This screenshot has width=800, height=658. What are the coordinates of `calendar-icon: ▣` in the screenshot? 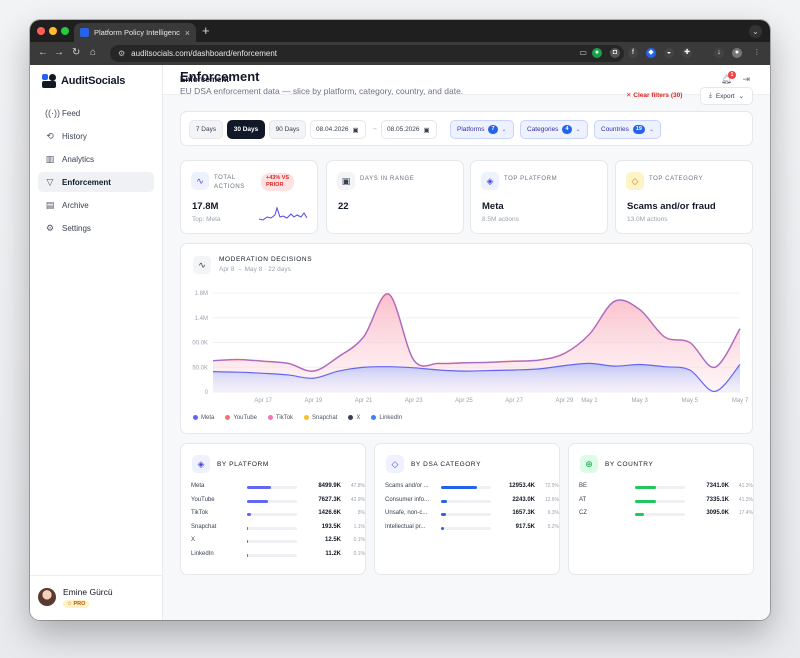 It's located at (355, 130).